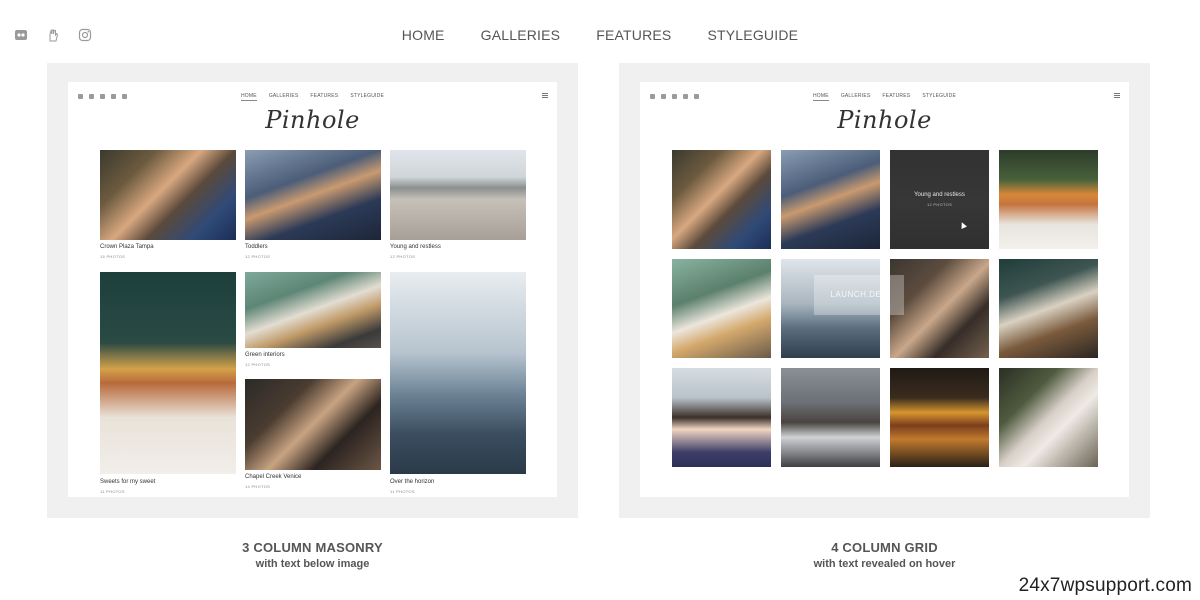 The image size is (1200, 600). I want to click on grid-heading: 4 COLUMN GRID, so click(884, 547).